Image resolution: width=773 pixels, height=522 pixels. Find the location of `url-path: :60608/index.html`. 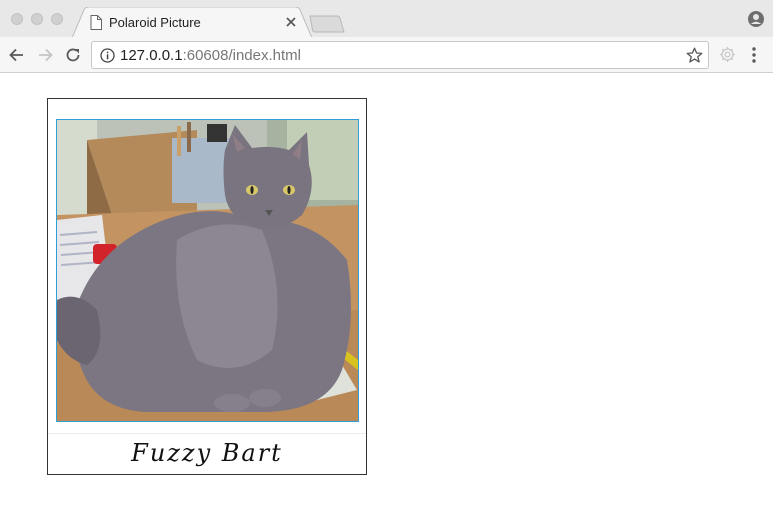

url-path: :60608/index.html is located at coordinates (241, 55).